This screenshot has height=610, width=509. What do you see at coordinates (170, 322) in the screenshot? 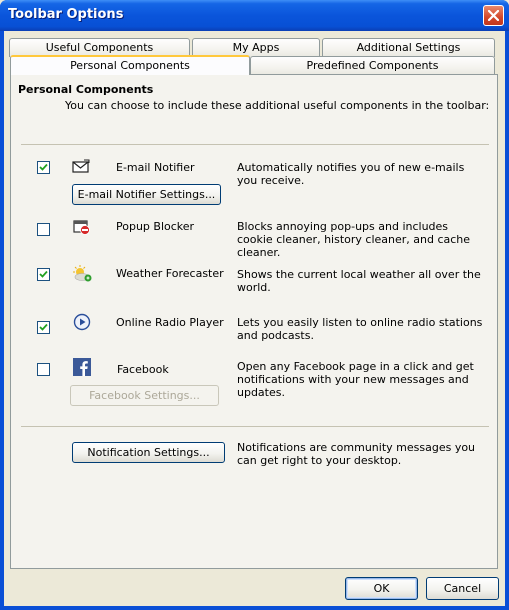
I see `online-radio-player-label: Online Radio Player` at bounding box center [170, 322].